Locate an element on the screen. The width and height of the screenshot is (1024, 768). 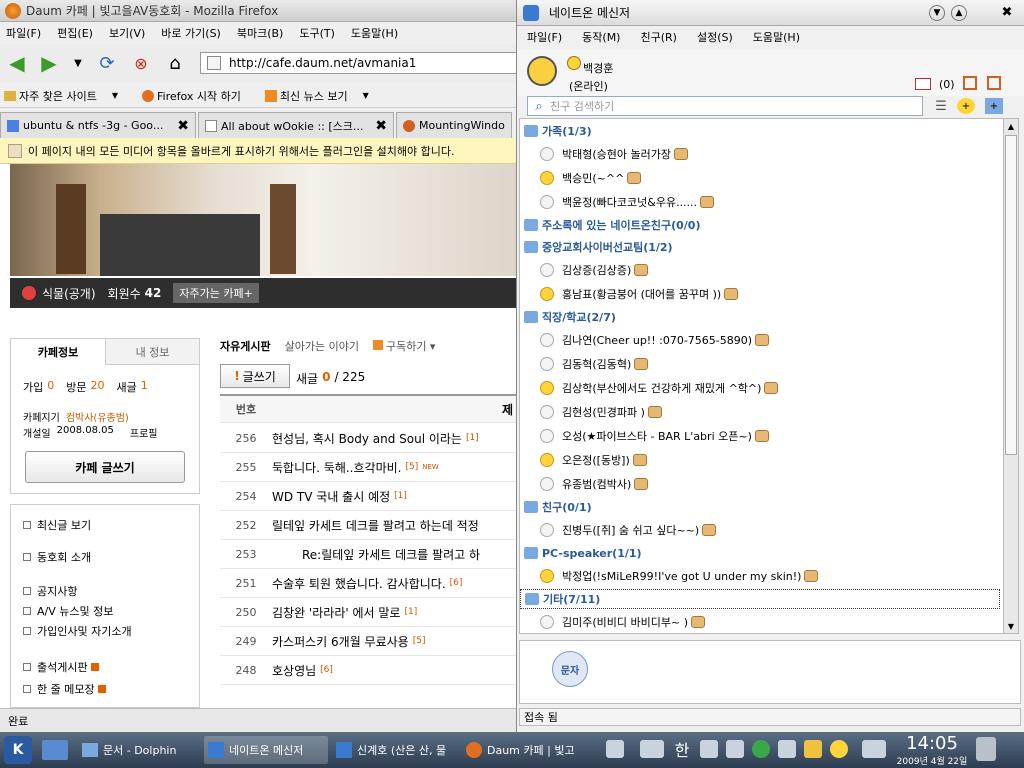
msg-menu-action: 동작(M) is located at coordinates (601, 37).